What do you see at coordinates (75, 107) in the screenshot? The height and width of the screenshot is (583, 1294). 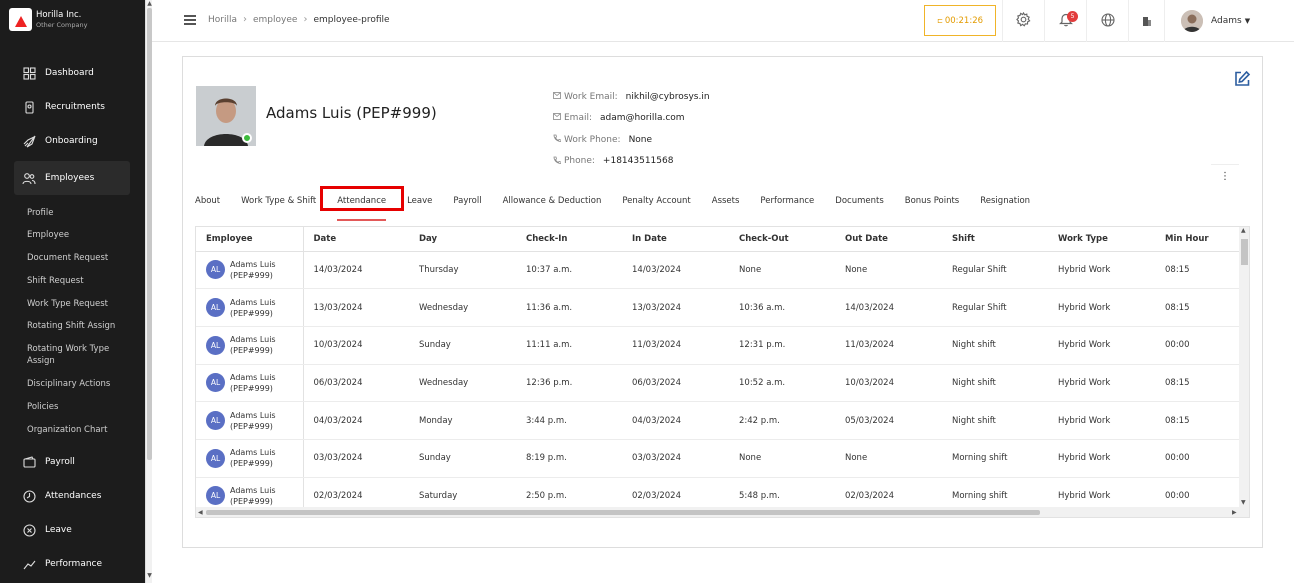 I see `sidebar-item-label: Recruitments` at bounding box center [75, 107].